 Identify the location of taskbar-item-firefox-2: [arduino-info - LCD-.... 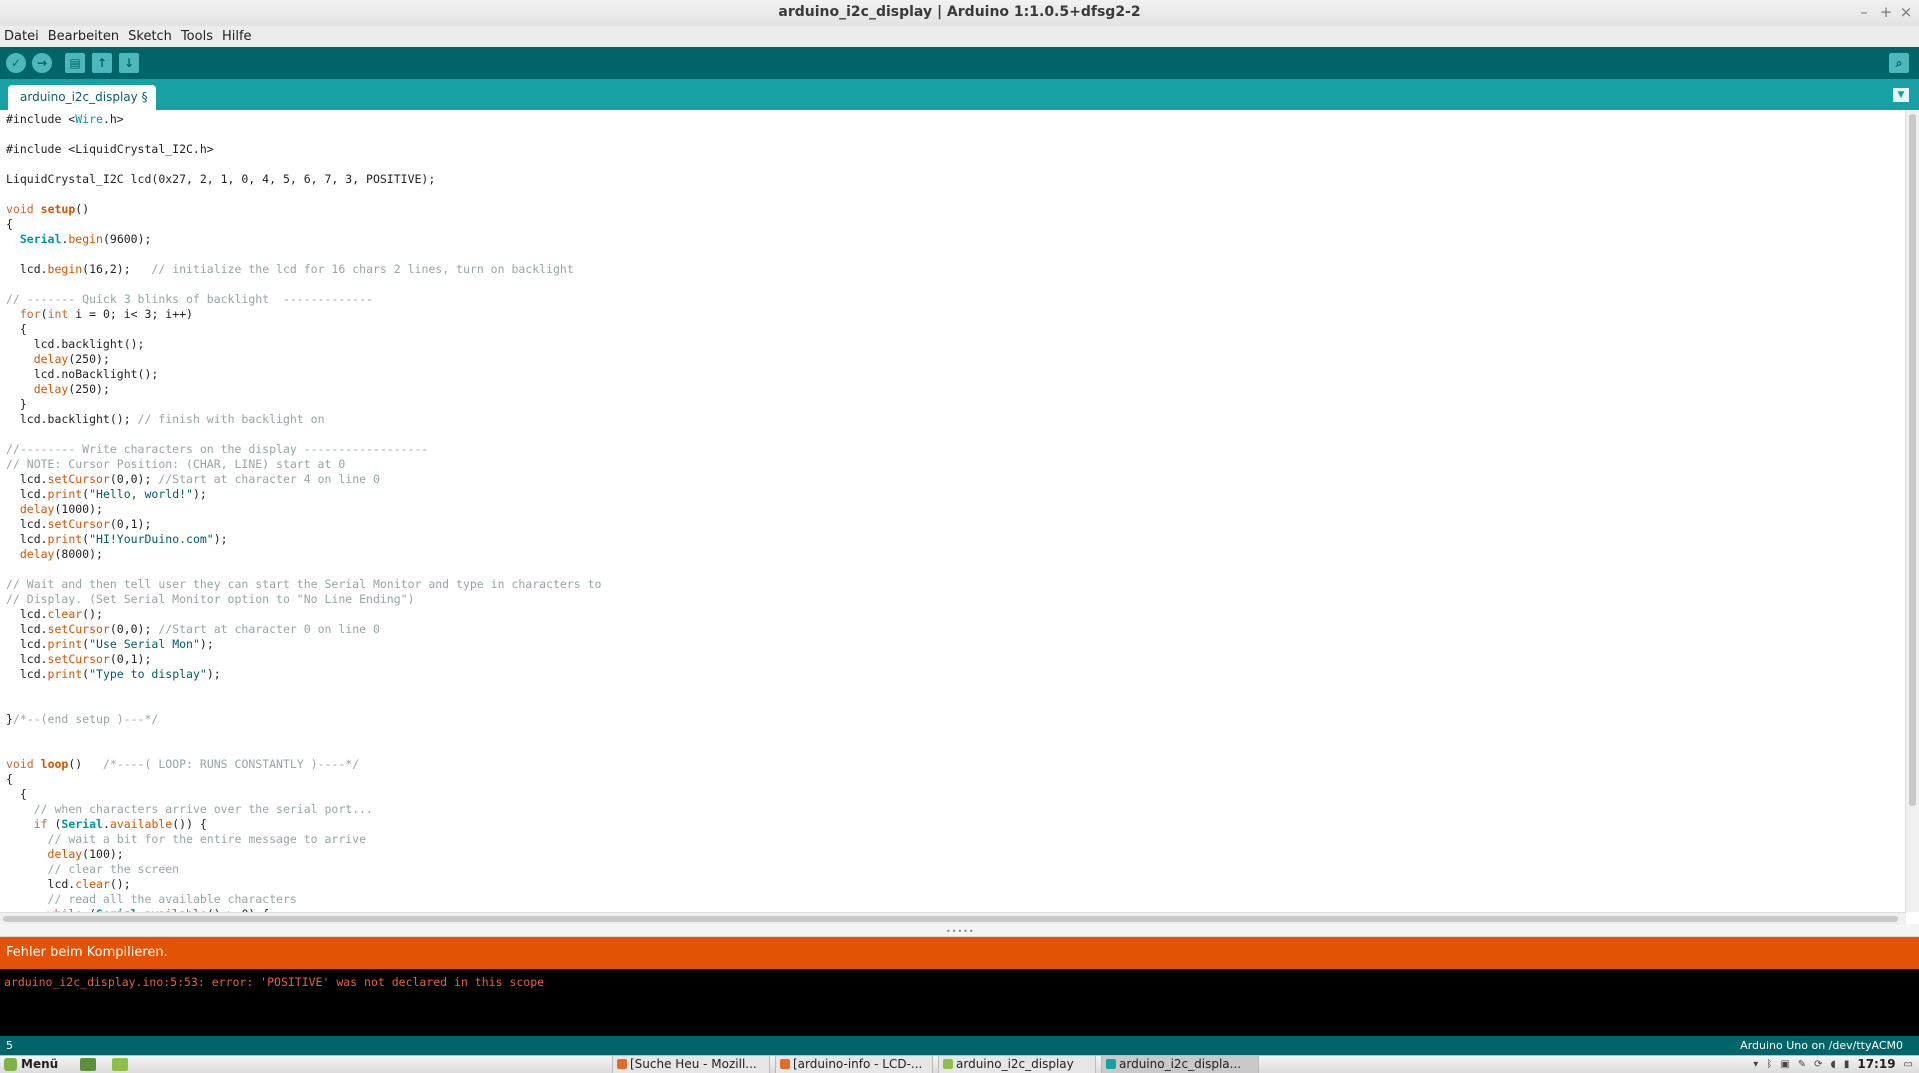
(854, 1064).